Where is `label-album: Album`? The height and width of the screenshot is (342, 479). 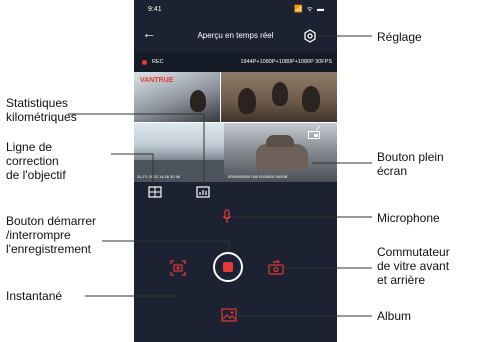 label-album: Album is located at coordinates (394, 316).